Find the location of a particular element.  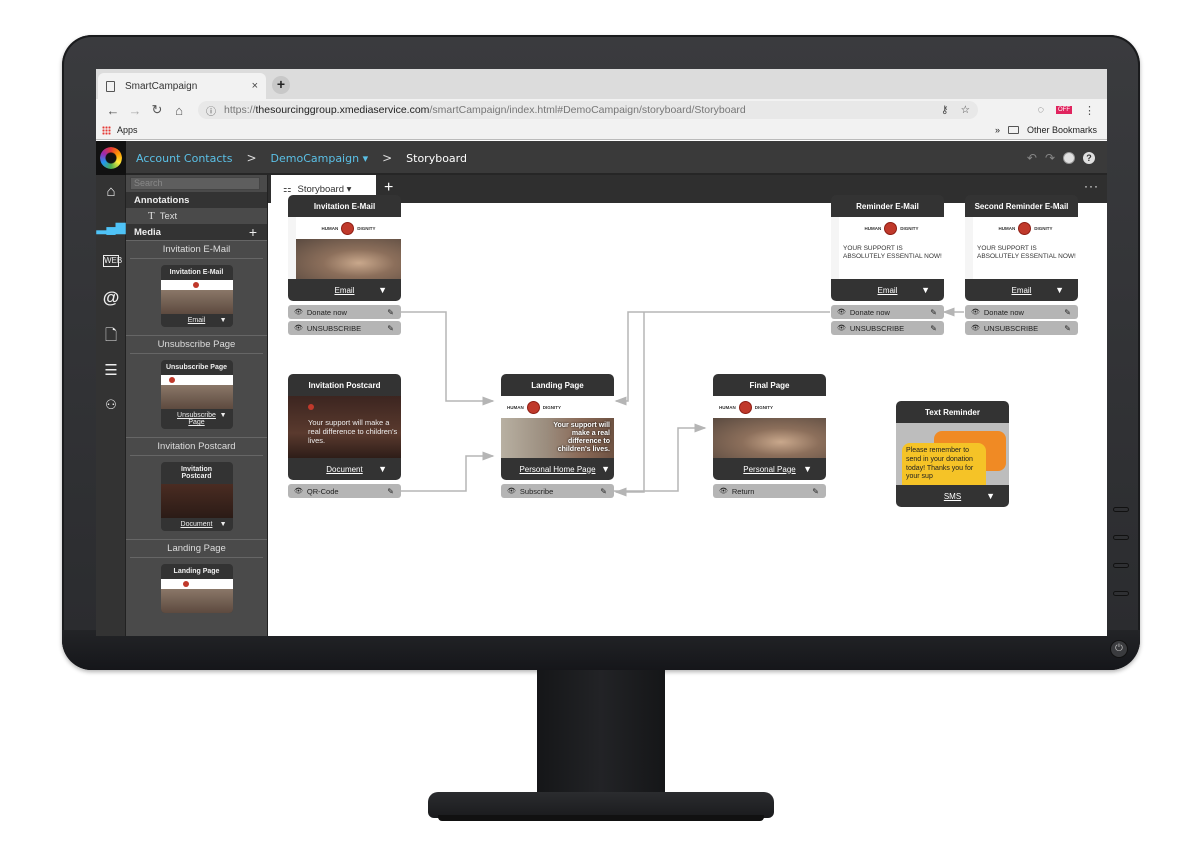

email-icon: @ is located at coordinates (111, 298).